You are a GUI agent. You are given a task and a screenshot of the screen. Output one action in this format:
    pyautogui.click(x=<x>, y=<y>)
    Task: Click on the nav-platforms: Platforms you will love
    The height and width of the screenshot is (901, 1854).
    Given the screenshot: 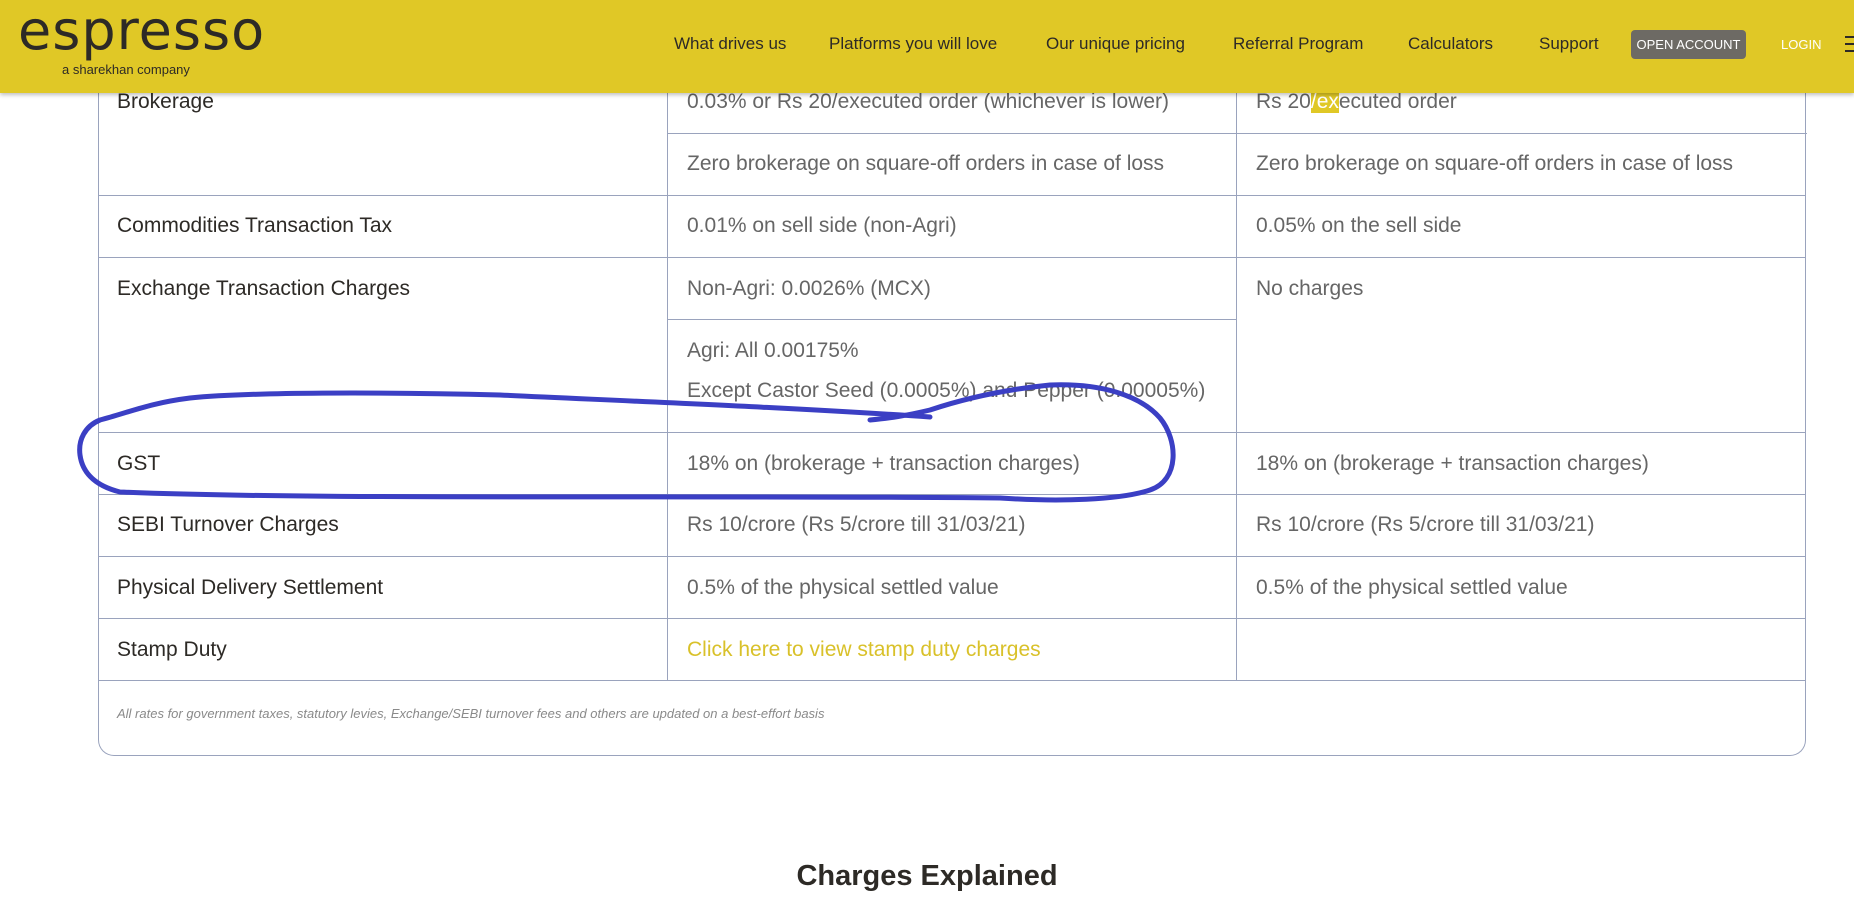 What is the action you would take?
    pyautogui.click(x=913, y=44)
    